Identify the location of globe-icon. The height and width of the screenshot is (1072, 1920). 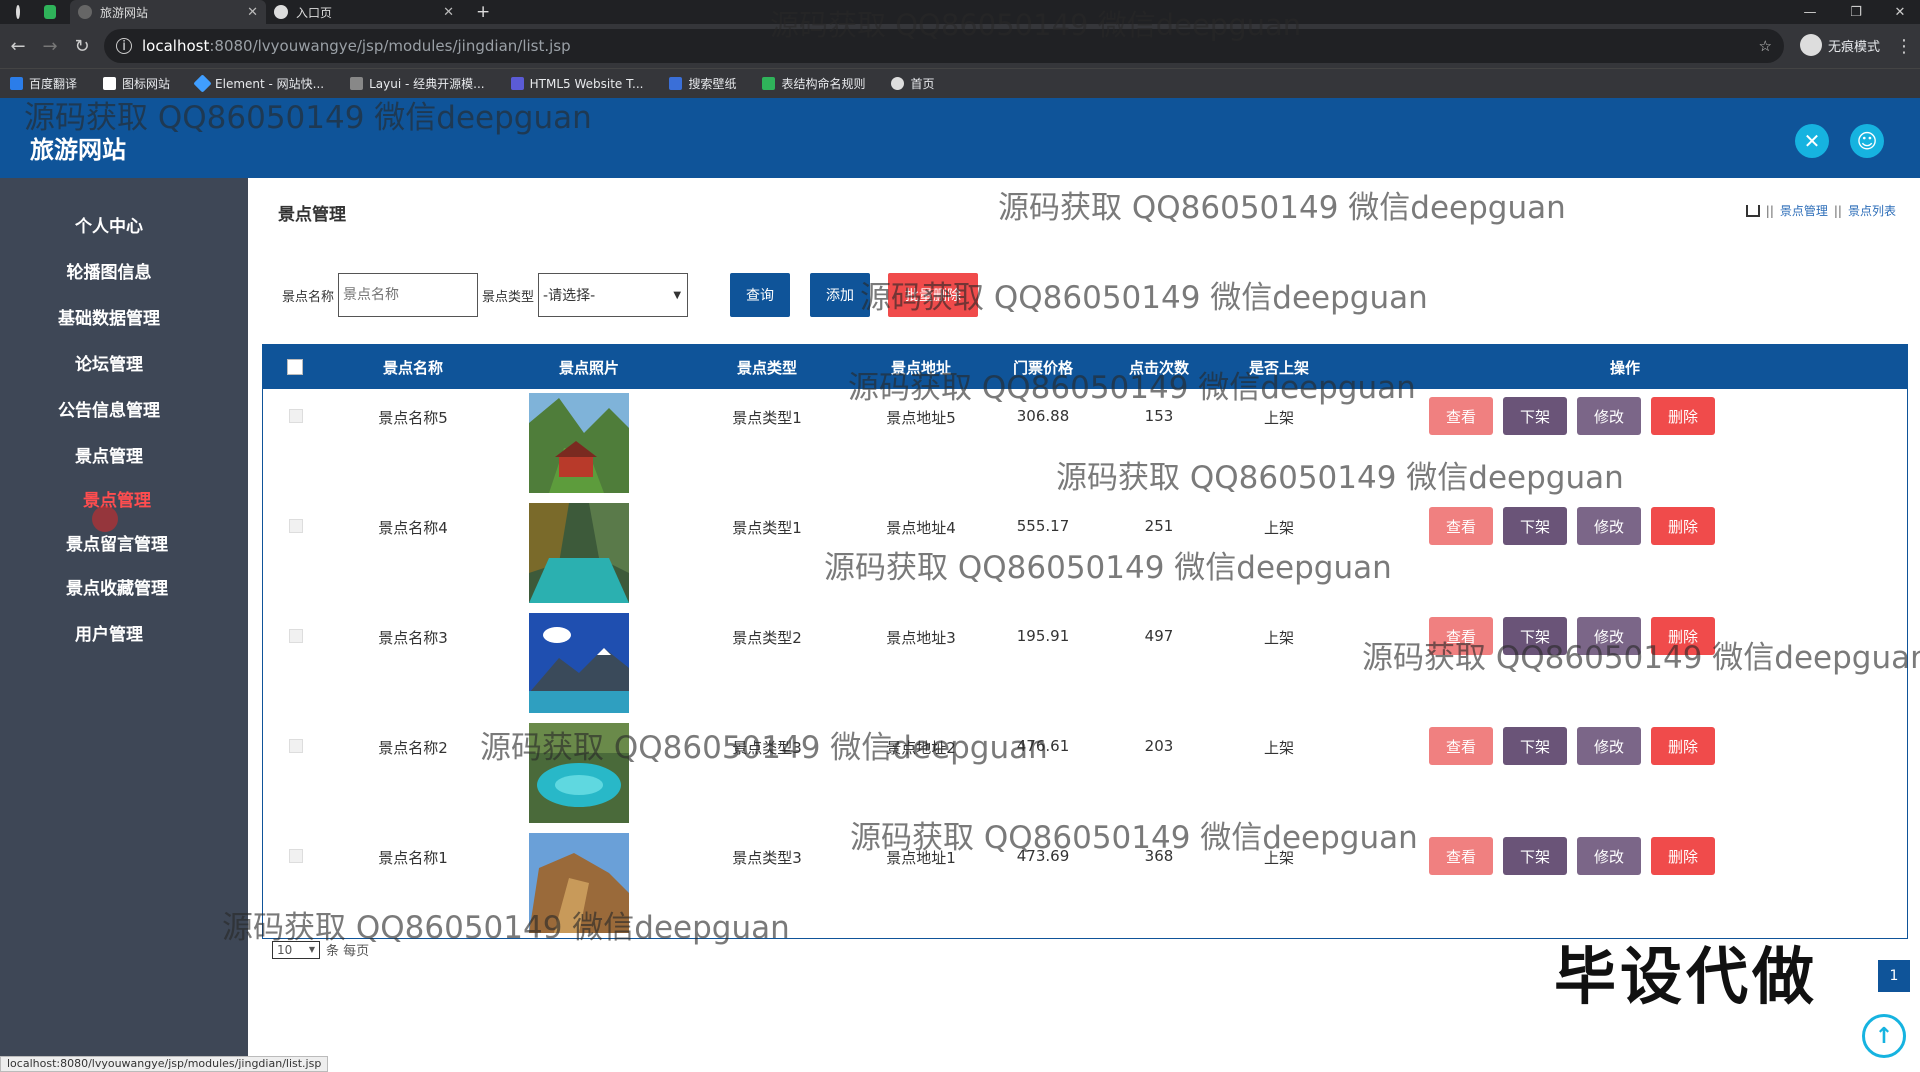
(898, 83).